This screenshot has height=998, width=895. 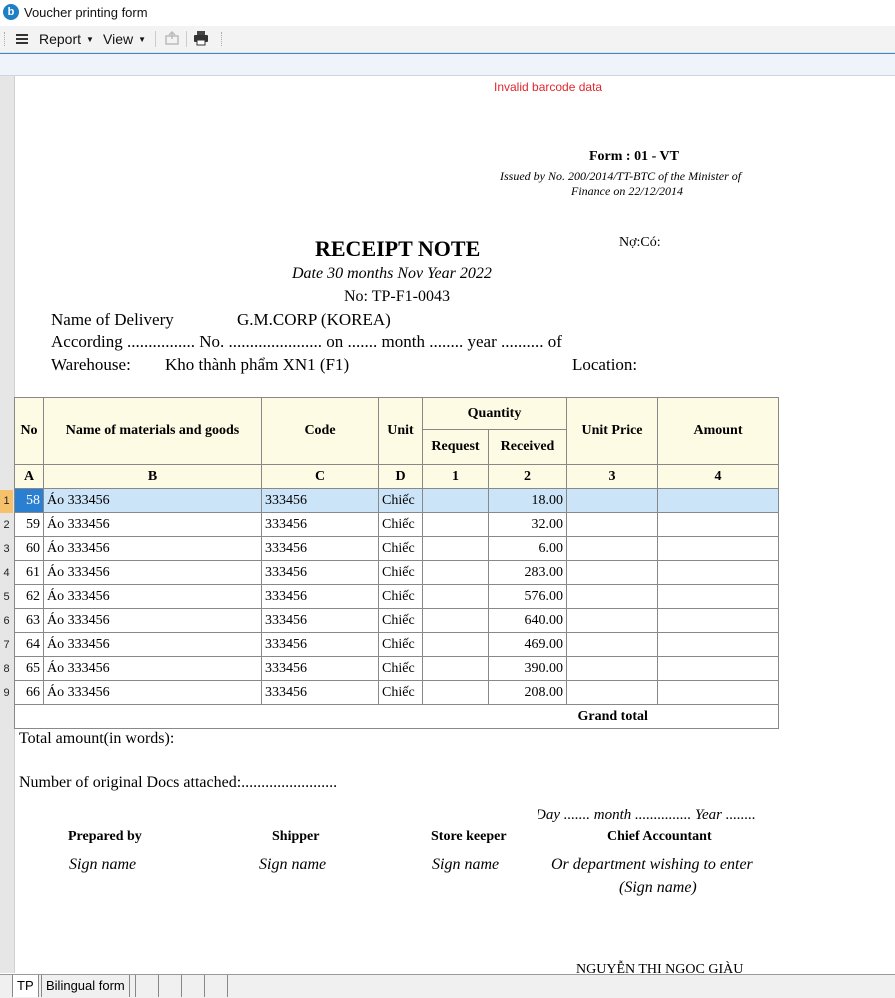 I want to click on table-row: 62 Áo 333456 333456 Chiếc 576.00, so click(x=396, y=596).